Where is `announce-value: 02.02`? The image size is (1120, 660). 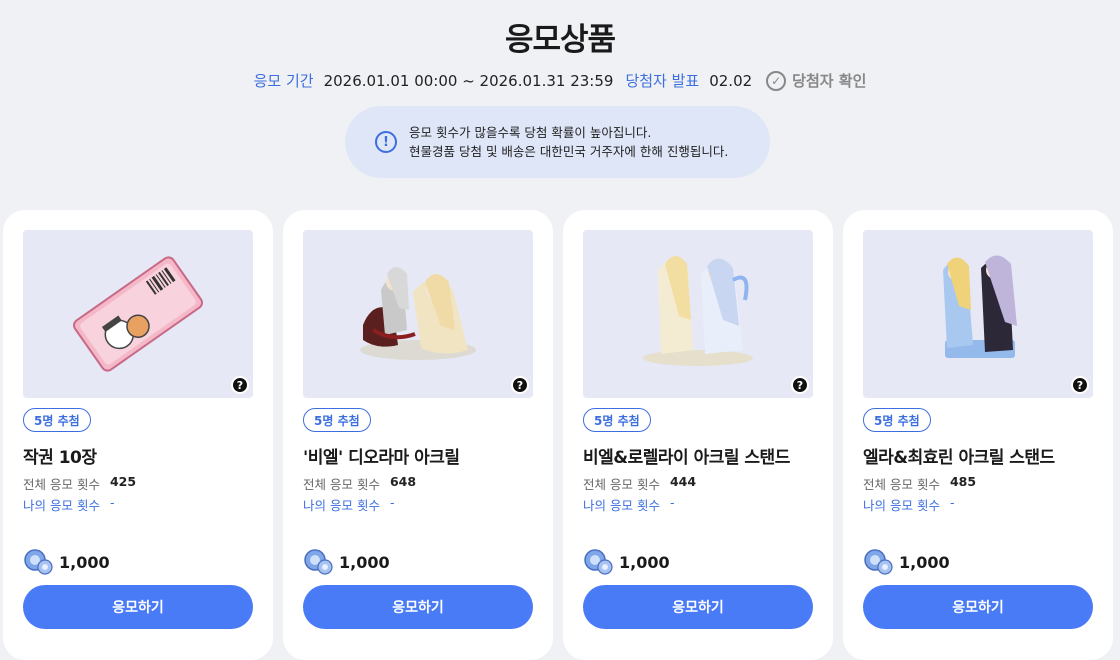
announce-value: 02.02 is located at coordinates (731, 80).